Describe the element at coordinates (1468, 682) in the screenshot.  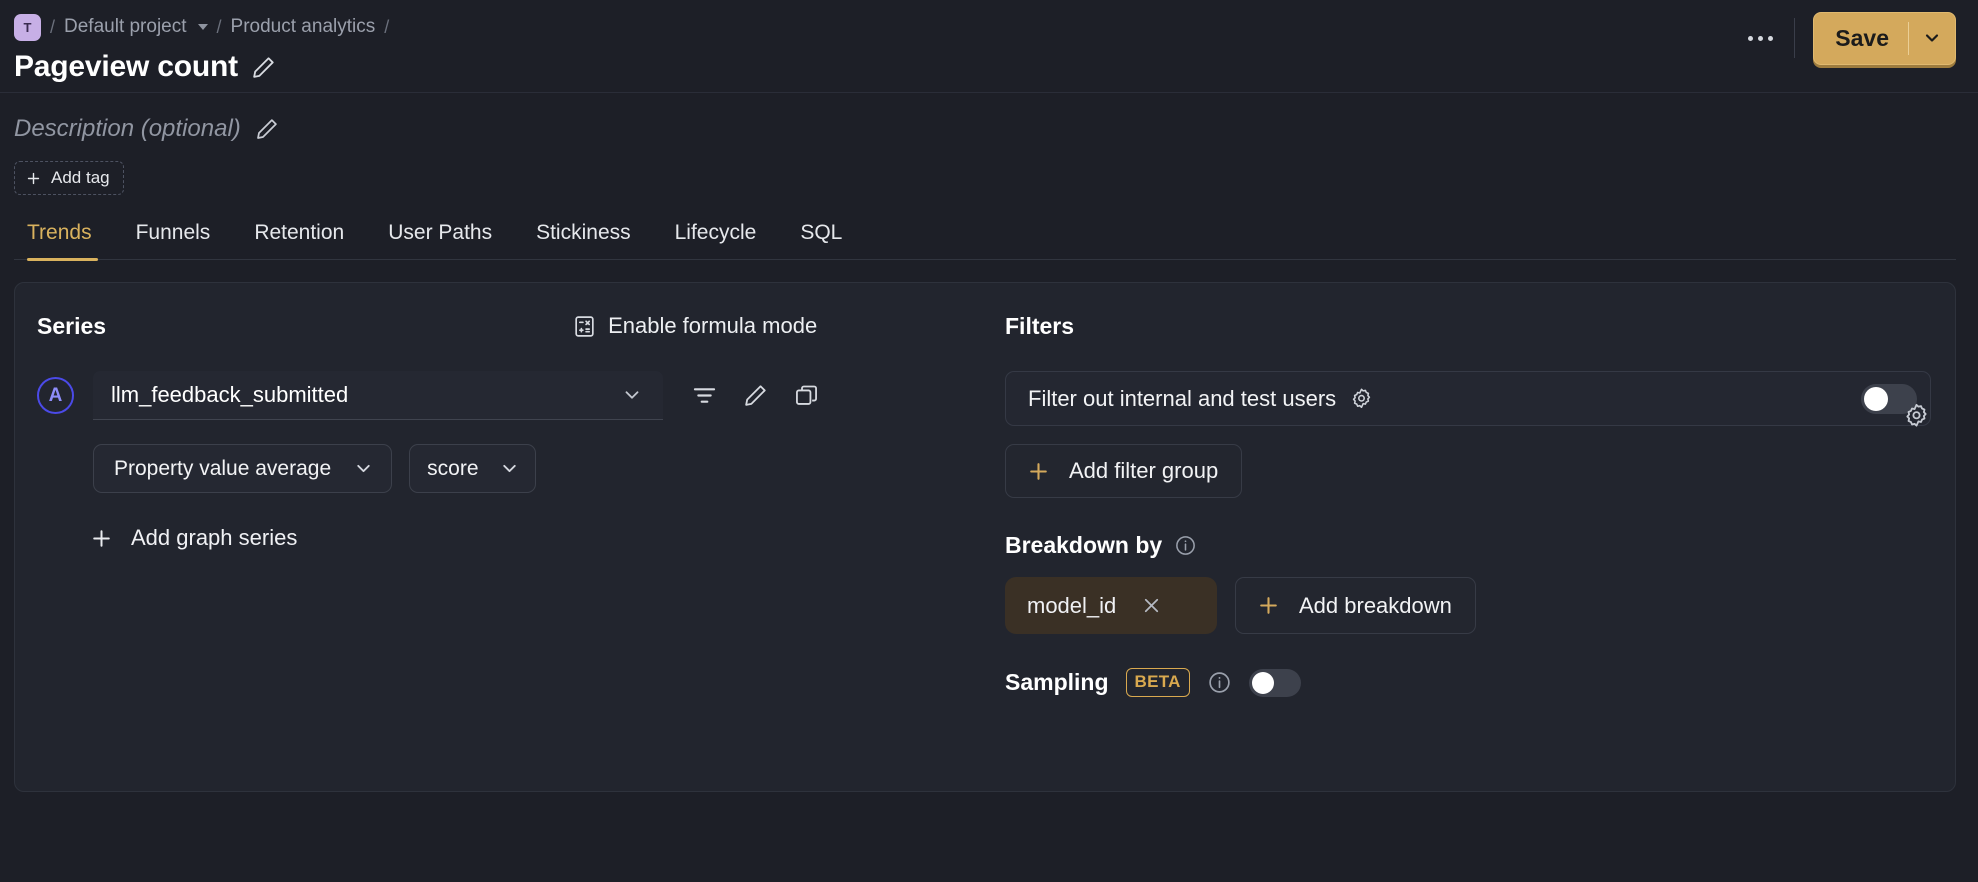
I see `sampling-row: Sampling BETA` at that location.